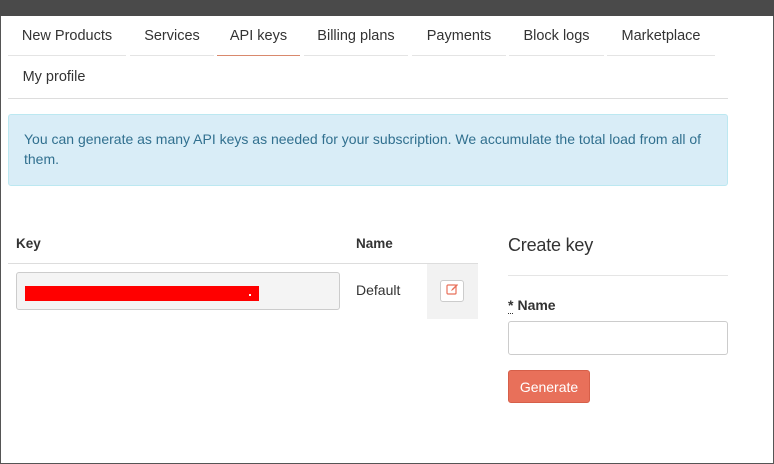 The height and width of the screenshot is (464, 774). Describe the element at coordinates (142, 293) in the screenshot. I see `redacted-key-value` at that location.